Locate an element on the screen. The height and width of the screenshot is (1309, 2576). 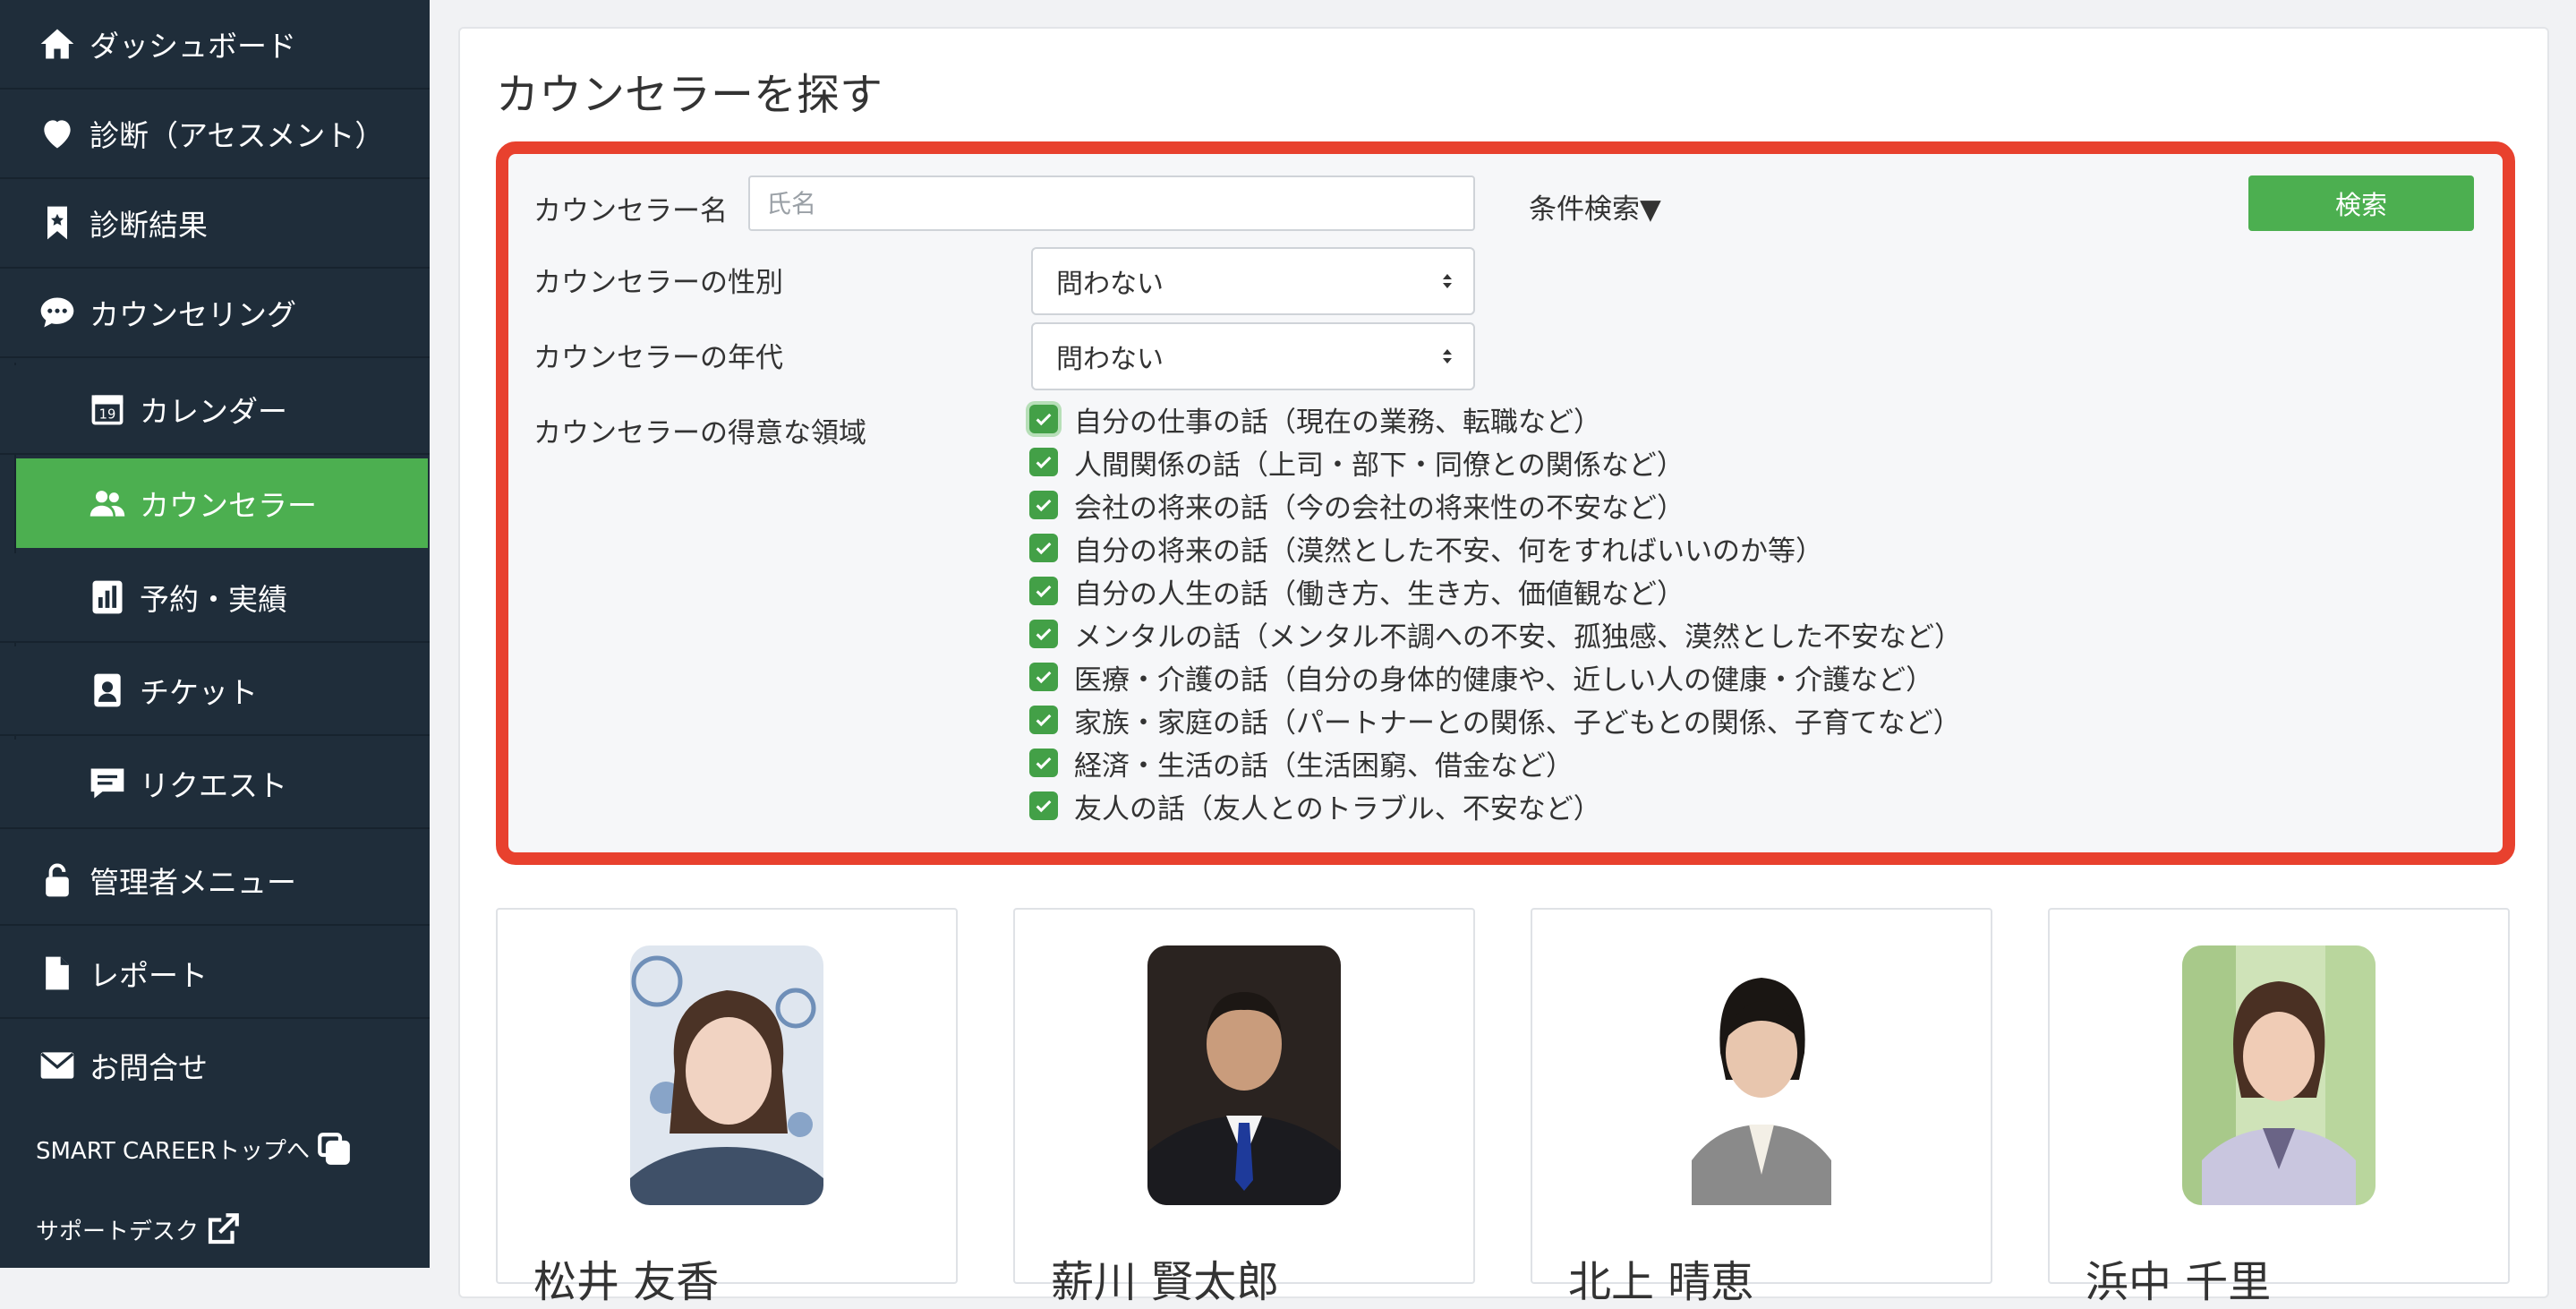
domain-label-text: 家族・家庭の話（パートナーとの関係、子どもとの関係、子育てなど） is located at coordinates (1517, 723).